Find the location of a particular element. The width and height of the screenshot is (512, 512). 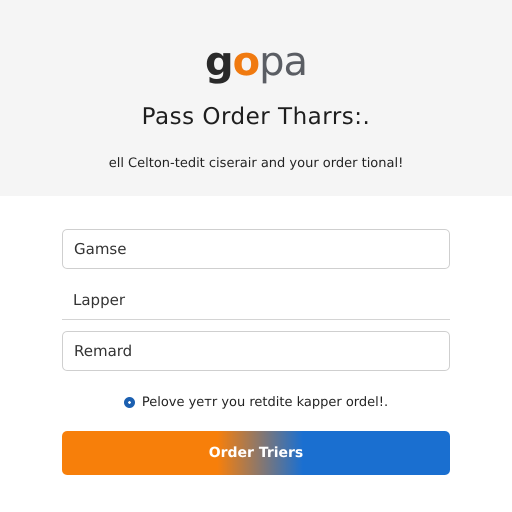

logo: gopa is located at coordinates (256, 62).